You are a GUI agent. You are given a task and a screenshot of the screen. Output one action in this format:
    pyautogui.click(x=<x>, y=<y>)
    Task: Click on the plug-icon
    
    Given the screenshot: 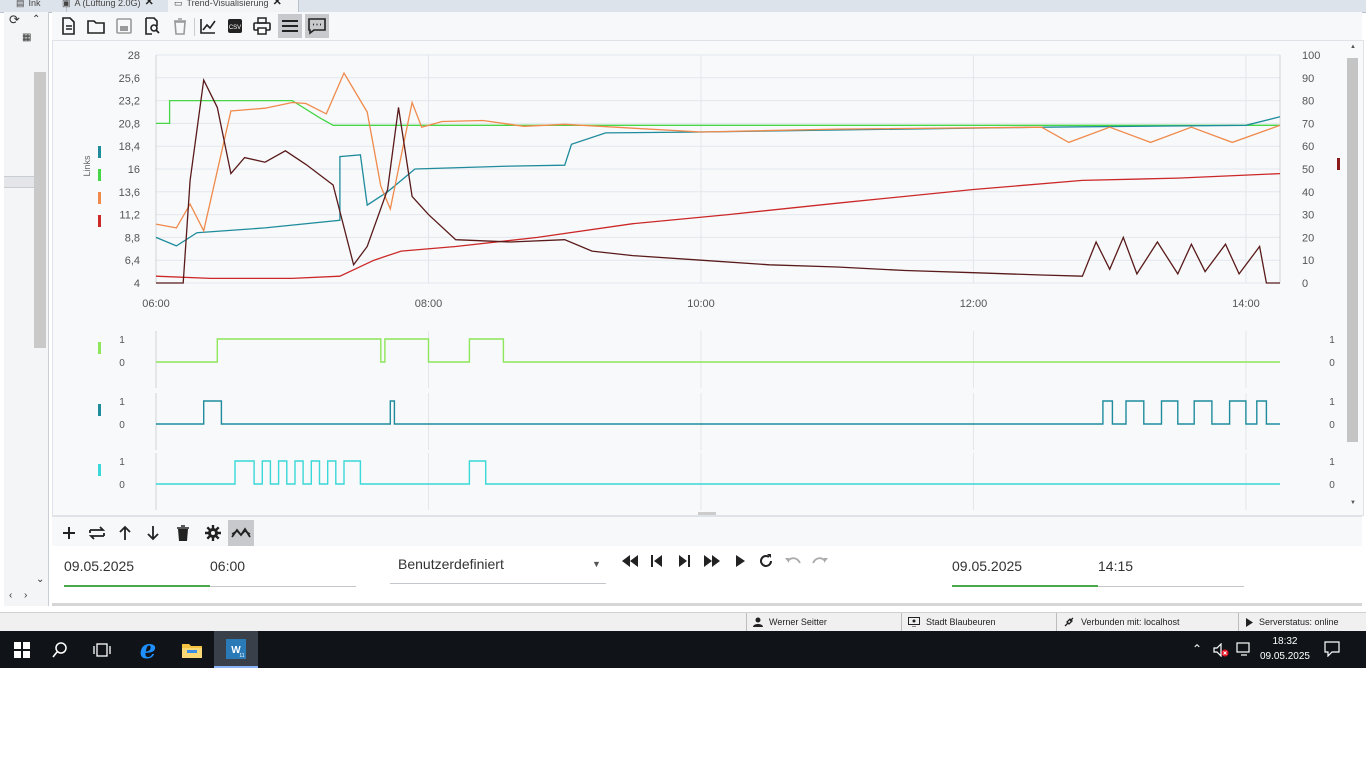 What is the action you would take?
    pyautogui.click(x=1069, y=622)
    